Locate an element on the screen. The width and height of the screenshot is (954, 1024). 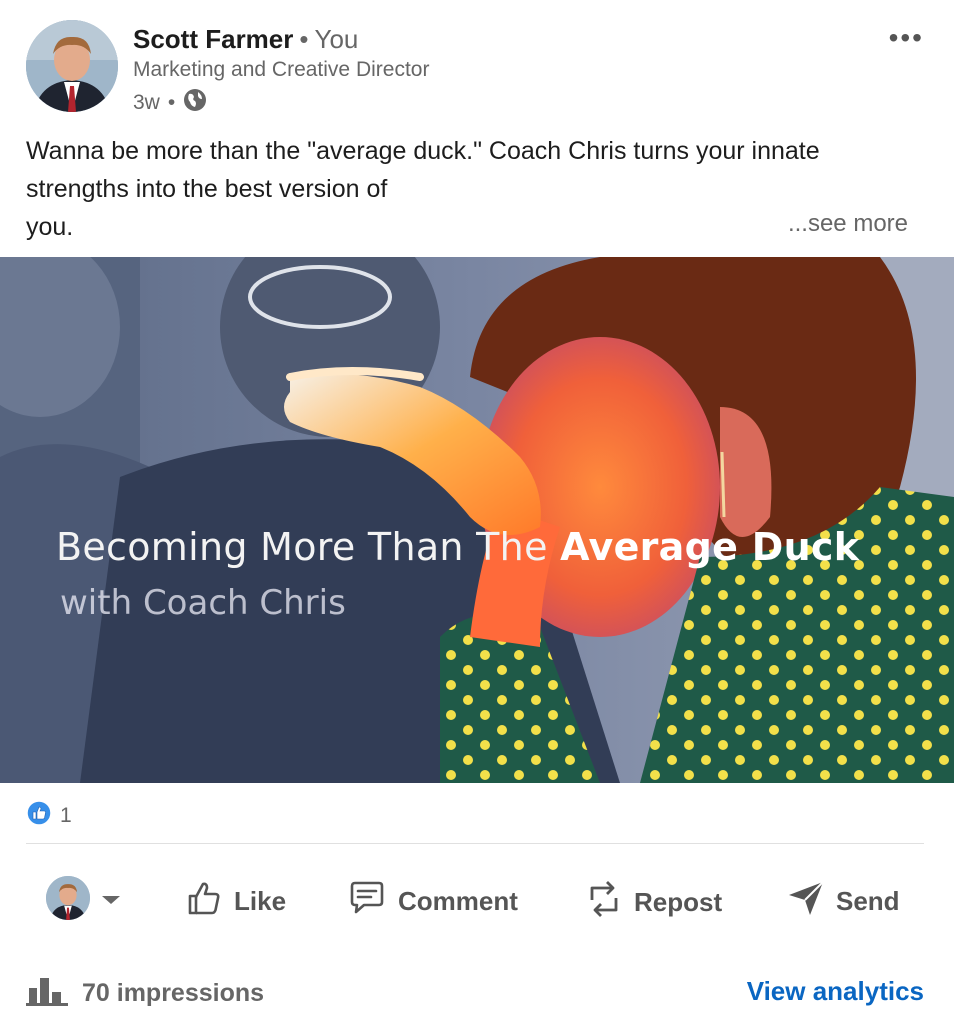
comment-label: Comment is located at coordinates (458, 901).